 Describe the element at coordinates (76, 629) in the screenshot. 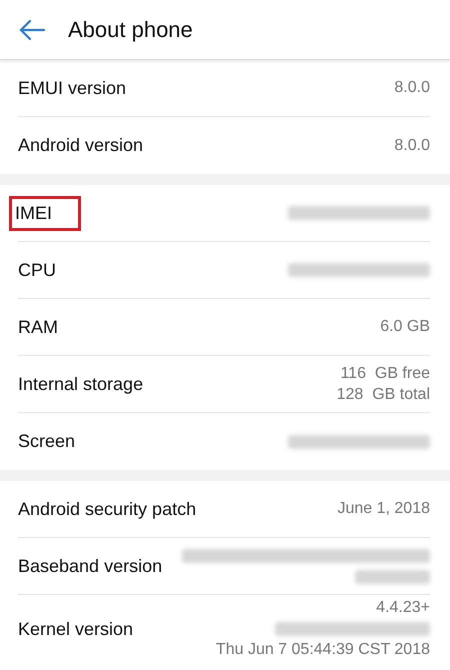

I see `setting-label: Kernel version` at that location.